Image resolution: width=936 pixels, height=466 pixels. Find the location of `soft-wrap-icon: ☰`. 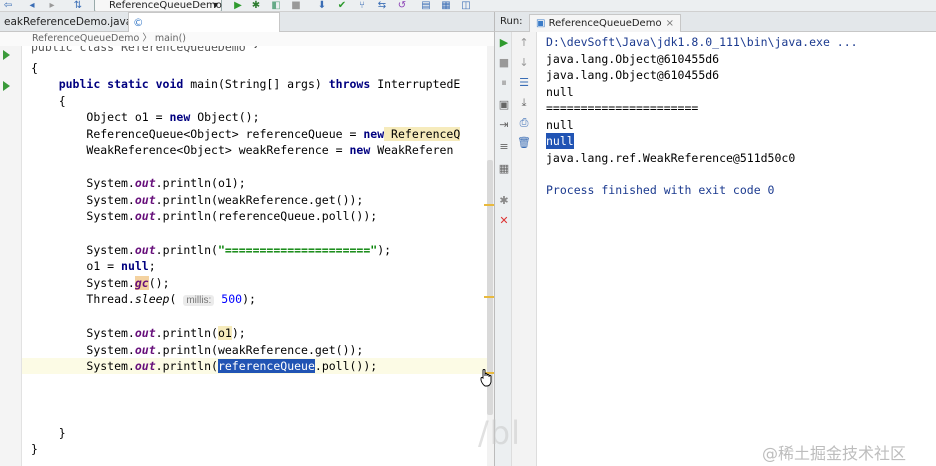

soft-wrap-icon: ☰ is located at coordinates (524, 83).